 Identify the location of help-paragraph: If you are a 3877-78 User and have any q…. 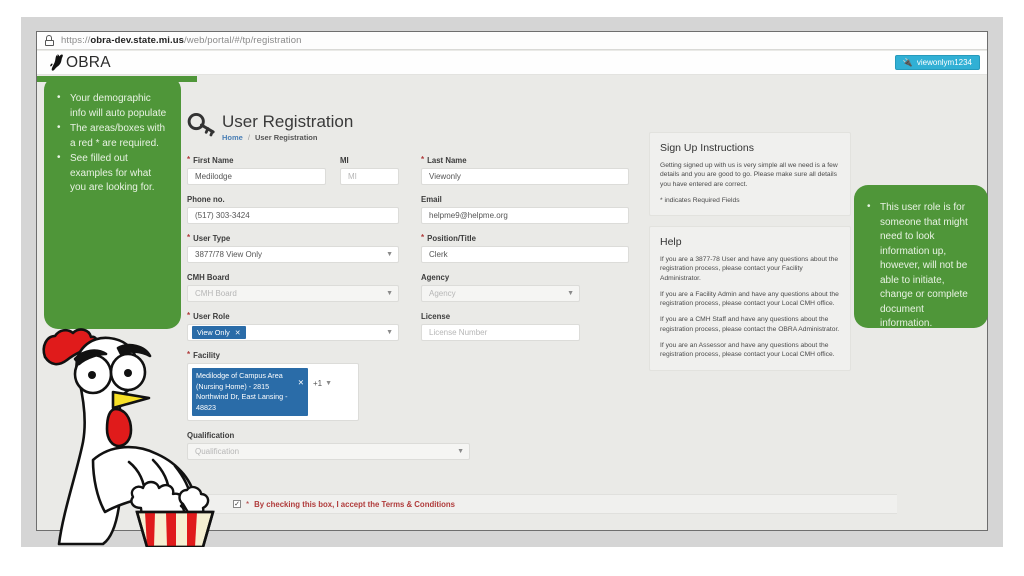
(749, 269).